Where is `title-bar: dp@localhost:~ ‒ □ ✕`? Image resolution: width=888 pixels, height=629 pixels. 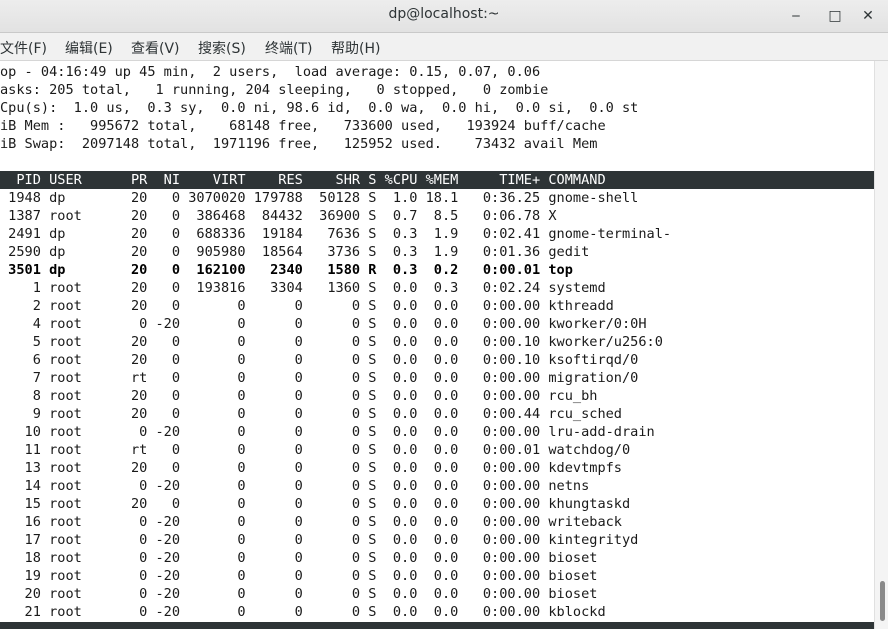 title-bar: dp@localhost:~ ‒ □ ✕ is located at coordinates (444, 16).